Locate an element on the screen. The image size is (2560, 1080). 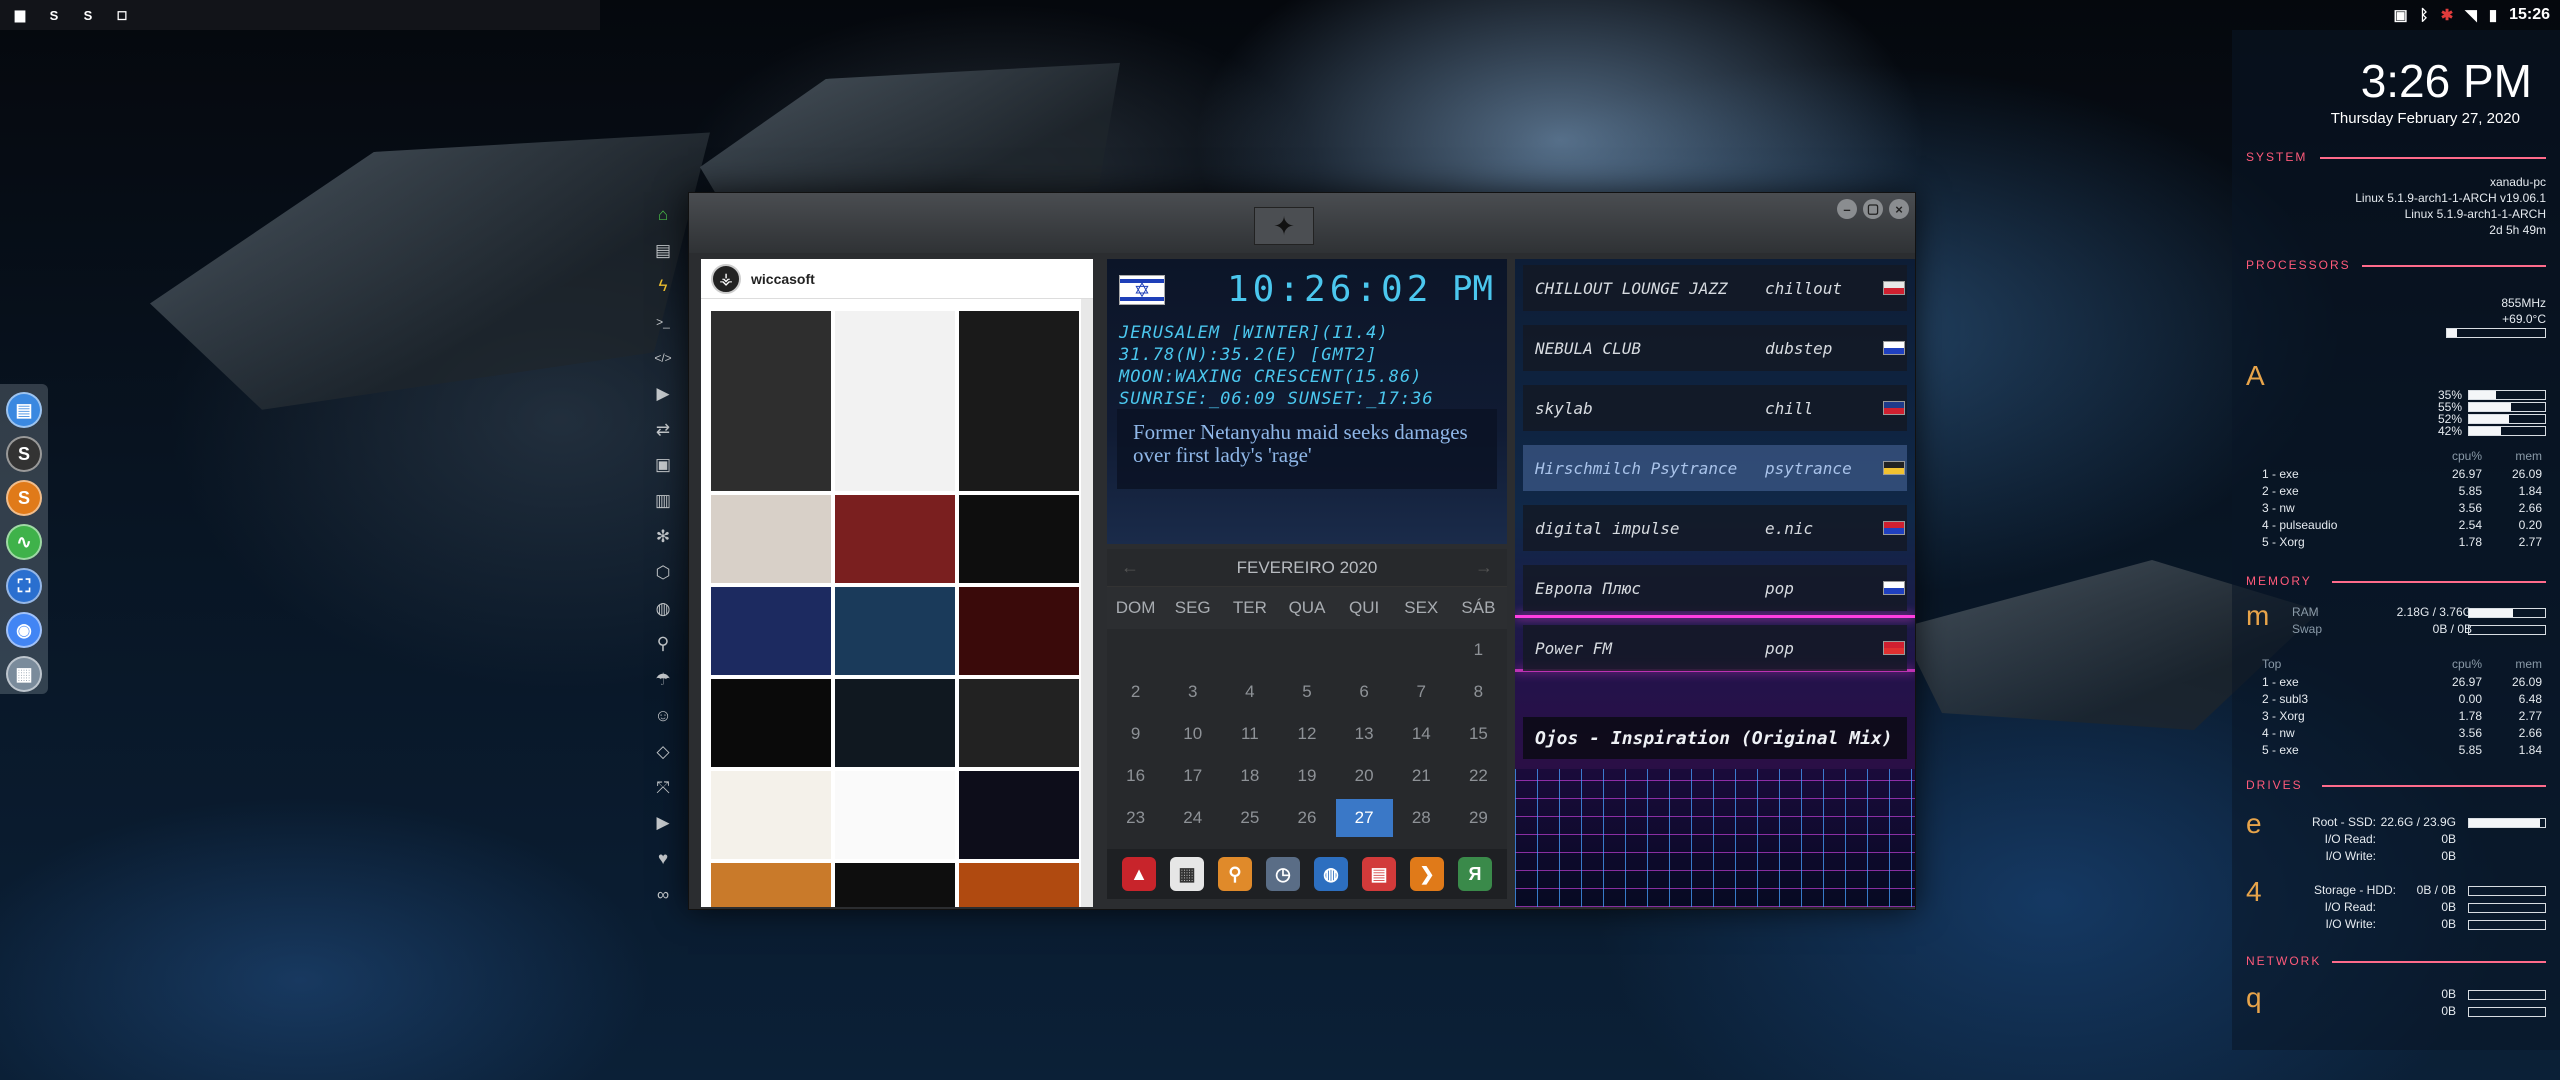
radio-station-item: Европа Плюс pop is located at coordinates (1715, 588).